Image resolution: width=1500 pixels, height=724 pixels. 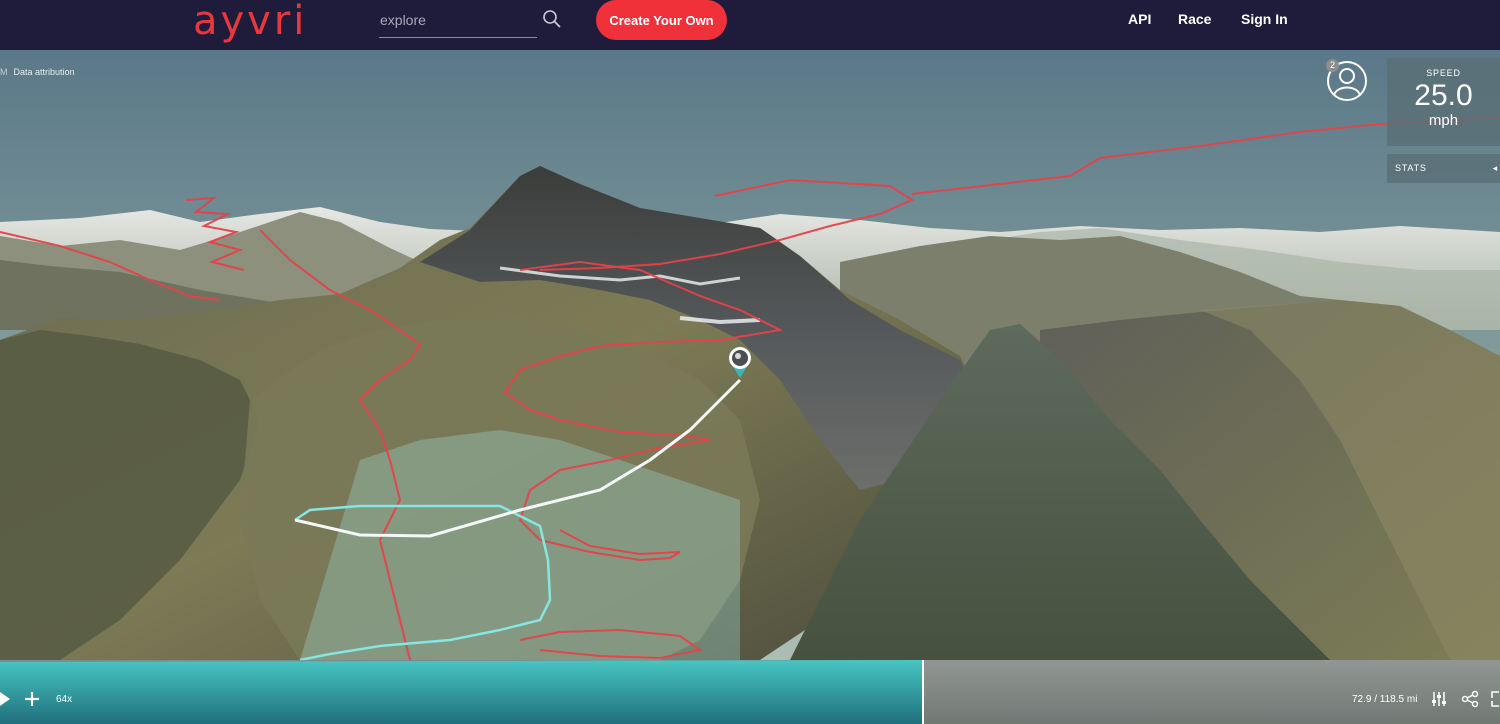 I want to click on timeline-remaining-profile, so click(x=1211, y=680).